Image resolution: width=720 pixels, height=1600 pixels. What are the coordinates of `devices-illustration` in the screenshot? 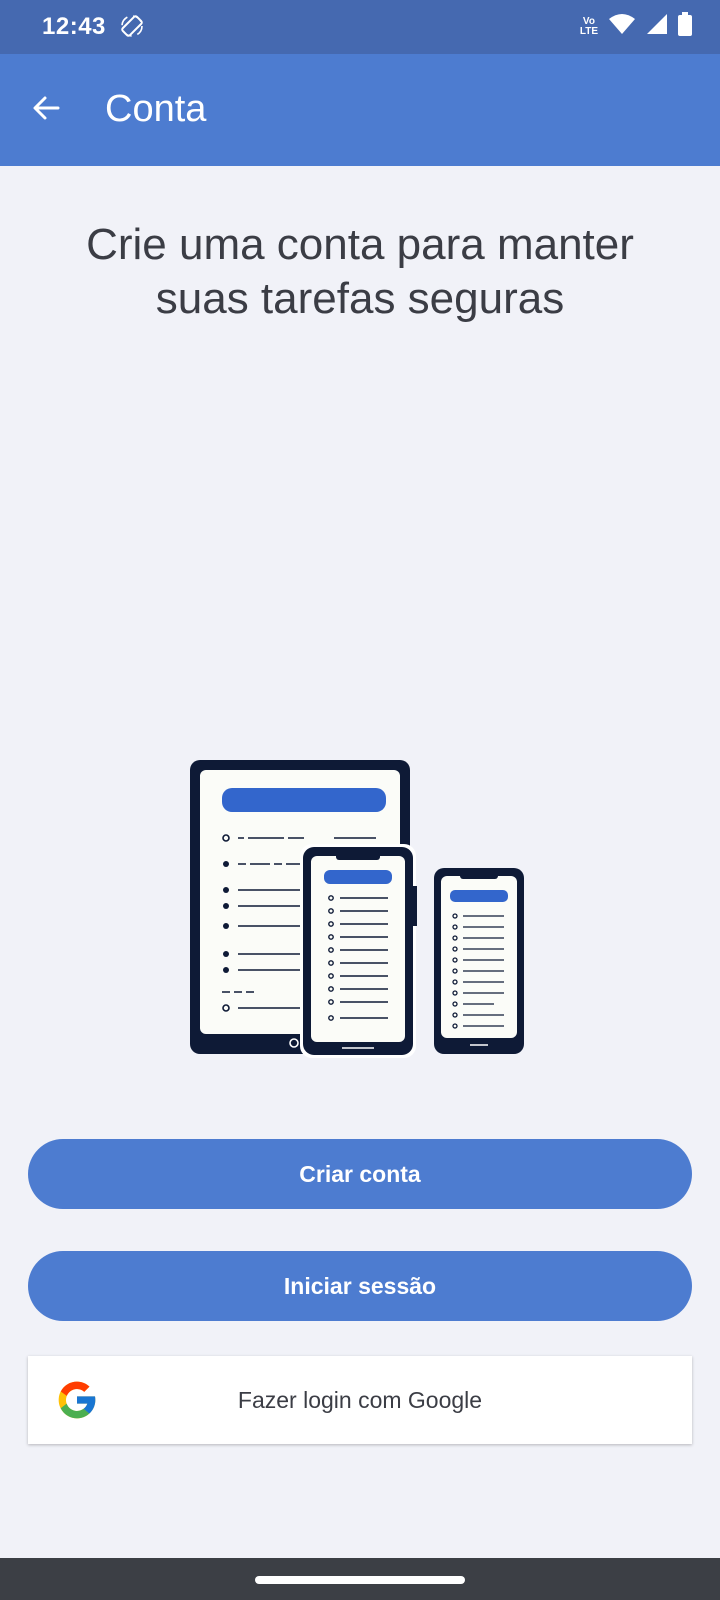 It's located at (361, 908).